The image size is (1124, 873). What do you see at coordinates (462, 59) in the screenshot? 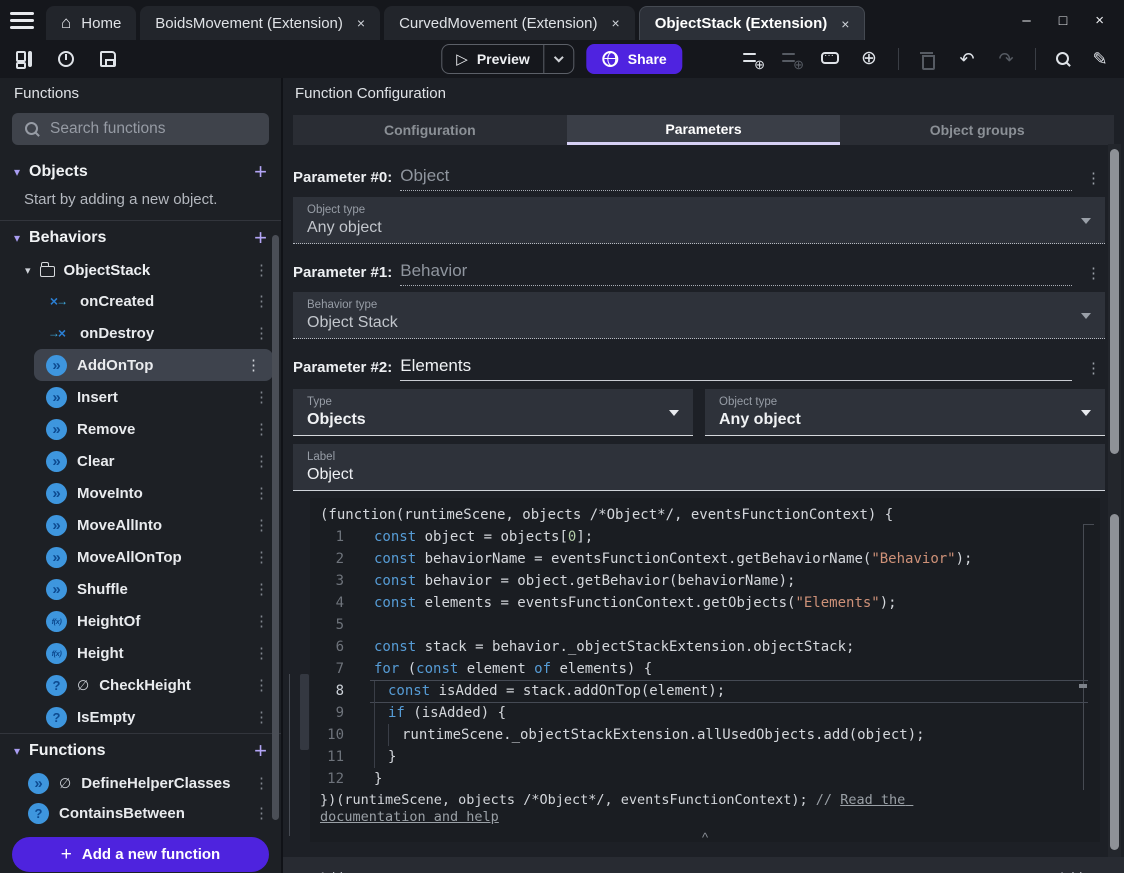
I see `play-icon: ▷` at bounding box center [462, 59].